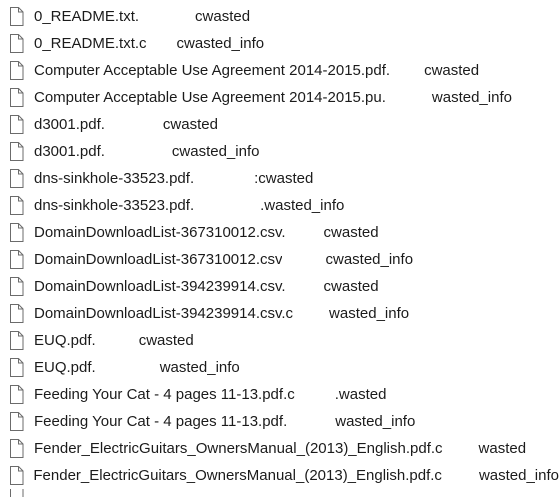  Describe the element at coordinates (284, 178) in the screenshot. I see `file-extension: :cwasted` at that location.